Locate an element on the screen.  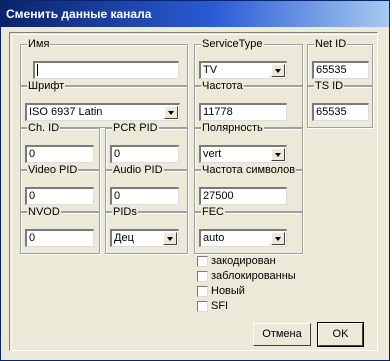
fec-label: FEC is located at coordinates (213, 212).